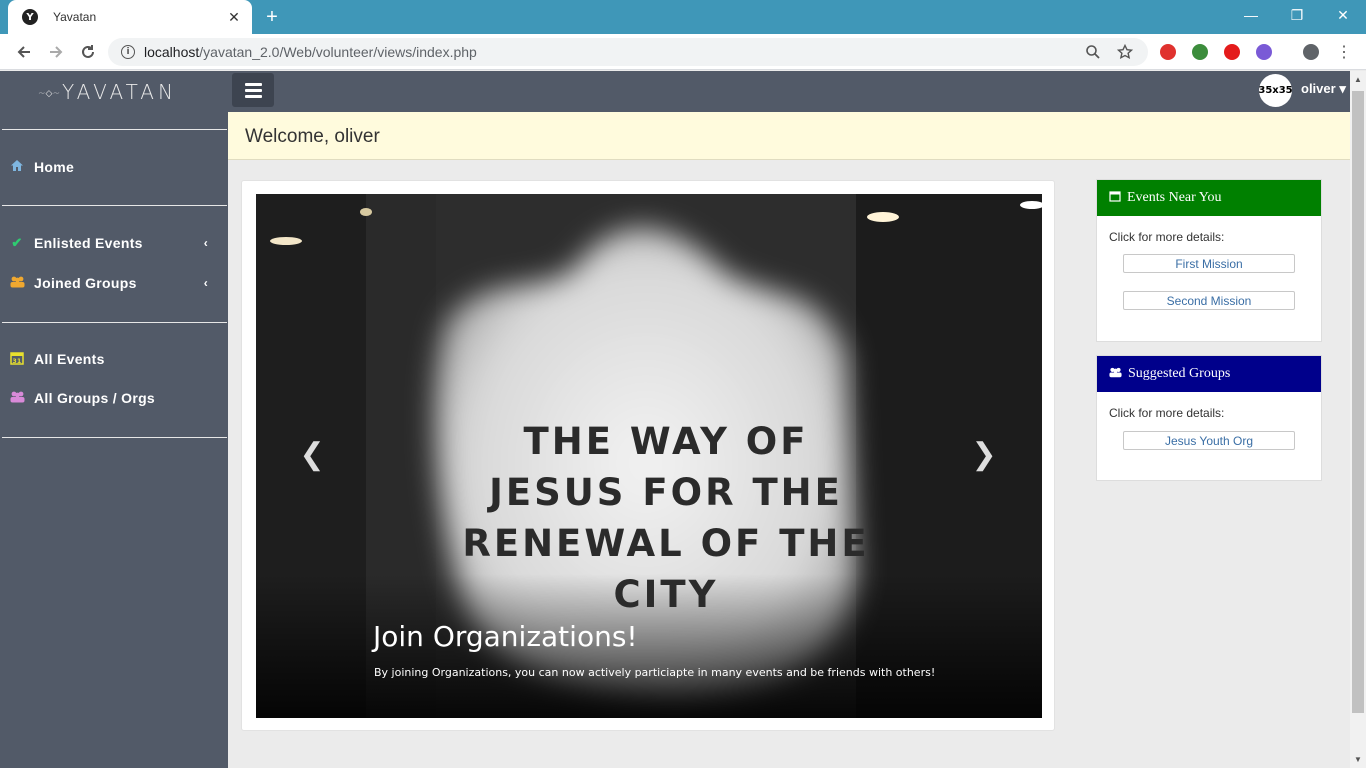 The image size is (1366, 768). I want to click on url-host: localhost, so click(172, 52).